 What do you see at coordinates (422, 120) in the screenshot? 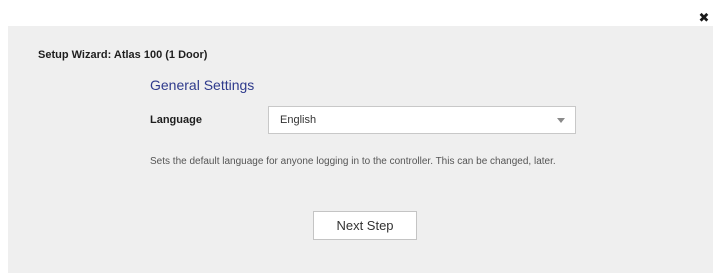
I see `language-select: English` at bounding box center [422, 120].